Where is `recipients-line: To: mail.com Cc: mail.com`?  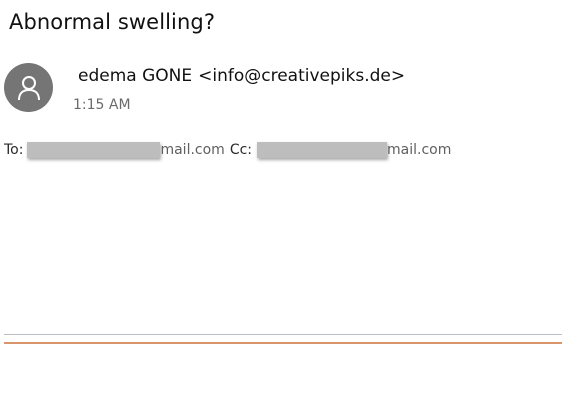 recipients-line: To: mail.com Cc: mail.com is located at coordinates (227, 150).